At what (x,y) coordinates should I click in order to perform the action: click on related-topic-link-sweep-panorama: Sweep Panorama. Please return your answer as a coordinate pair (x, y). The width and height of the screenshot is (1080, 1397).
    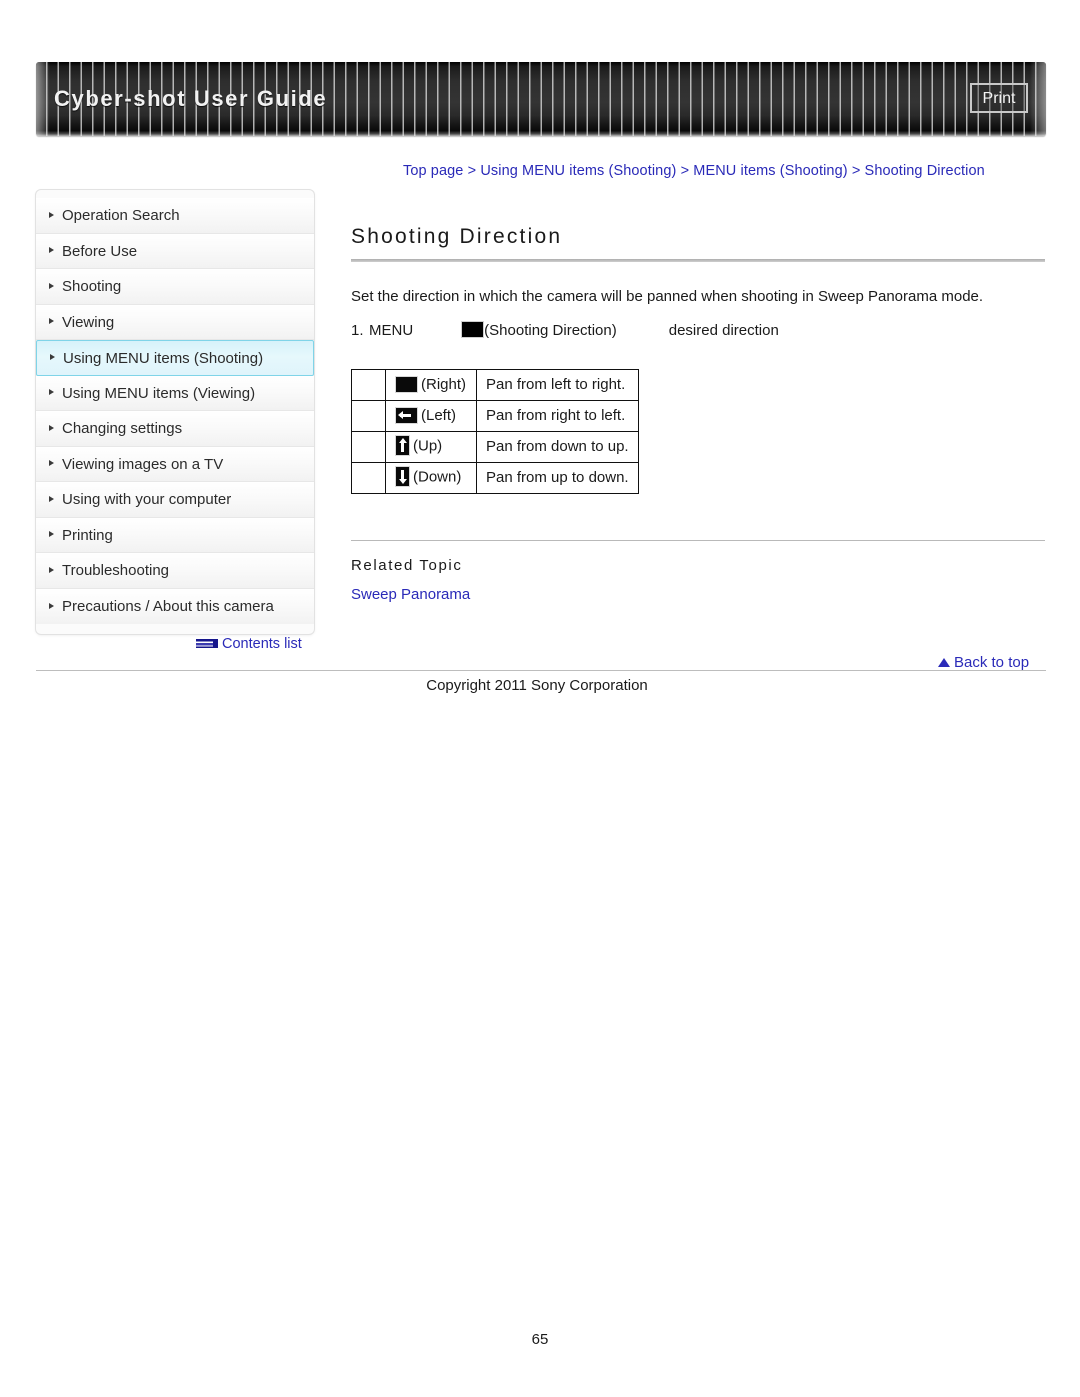
    Looking at the image, I should click on (410, 594).